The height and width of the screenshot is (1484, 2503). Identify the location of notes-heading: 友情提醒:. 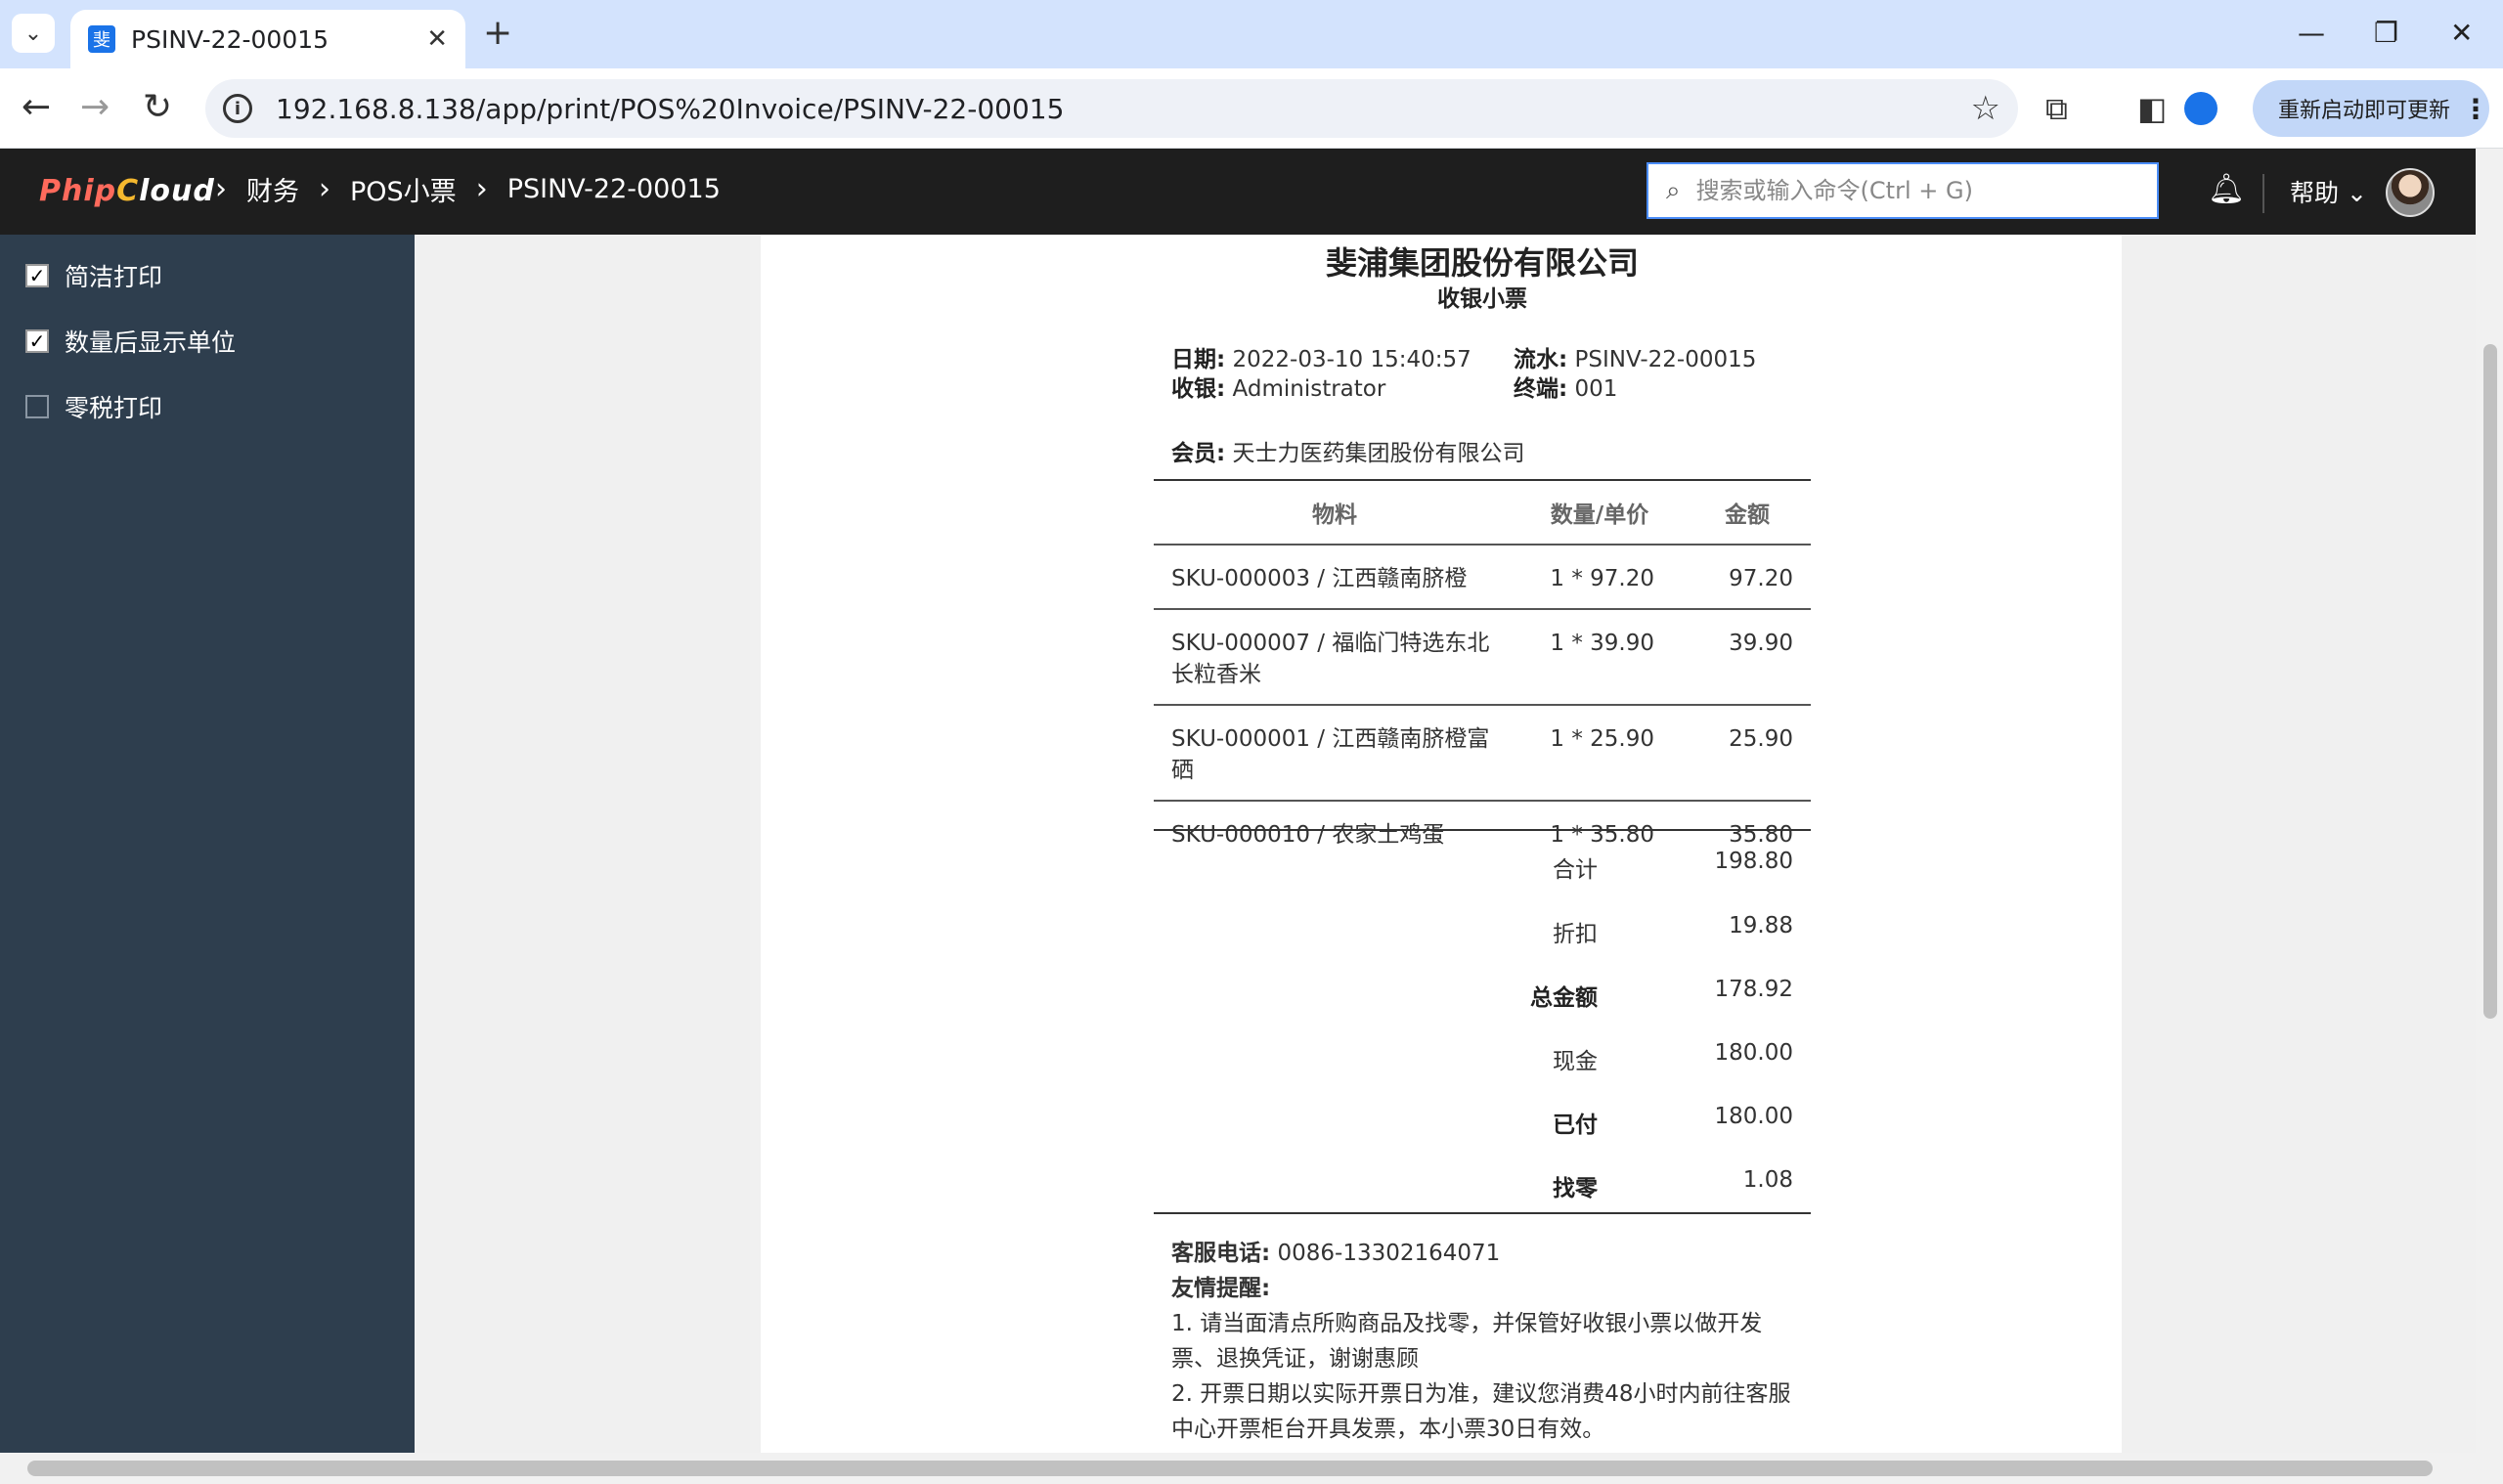
(1484, 1288).